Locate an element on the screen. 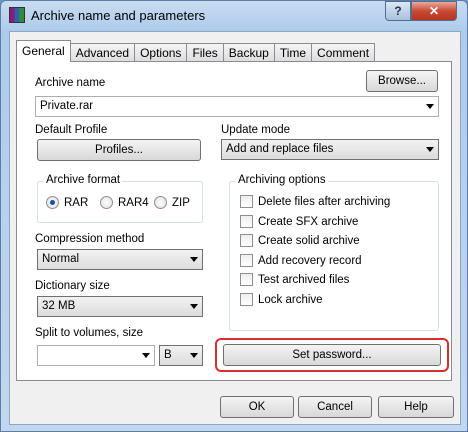 Image resolution: width=468 pixels, height=432 pixels. split-unit-value: B is located at coordinates (168, 355).